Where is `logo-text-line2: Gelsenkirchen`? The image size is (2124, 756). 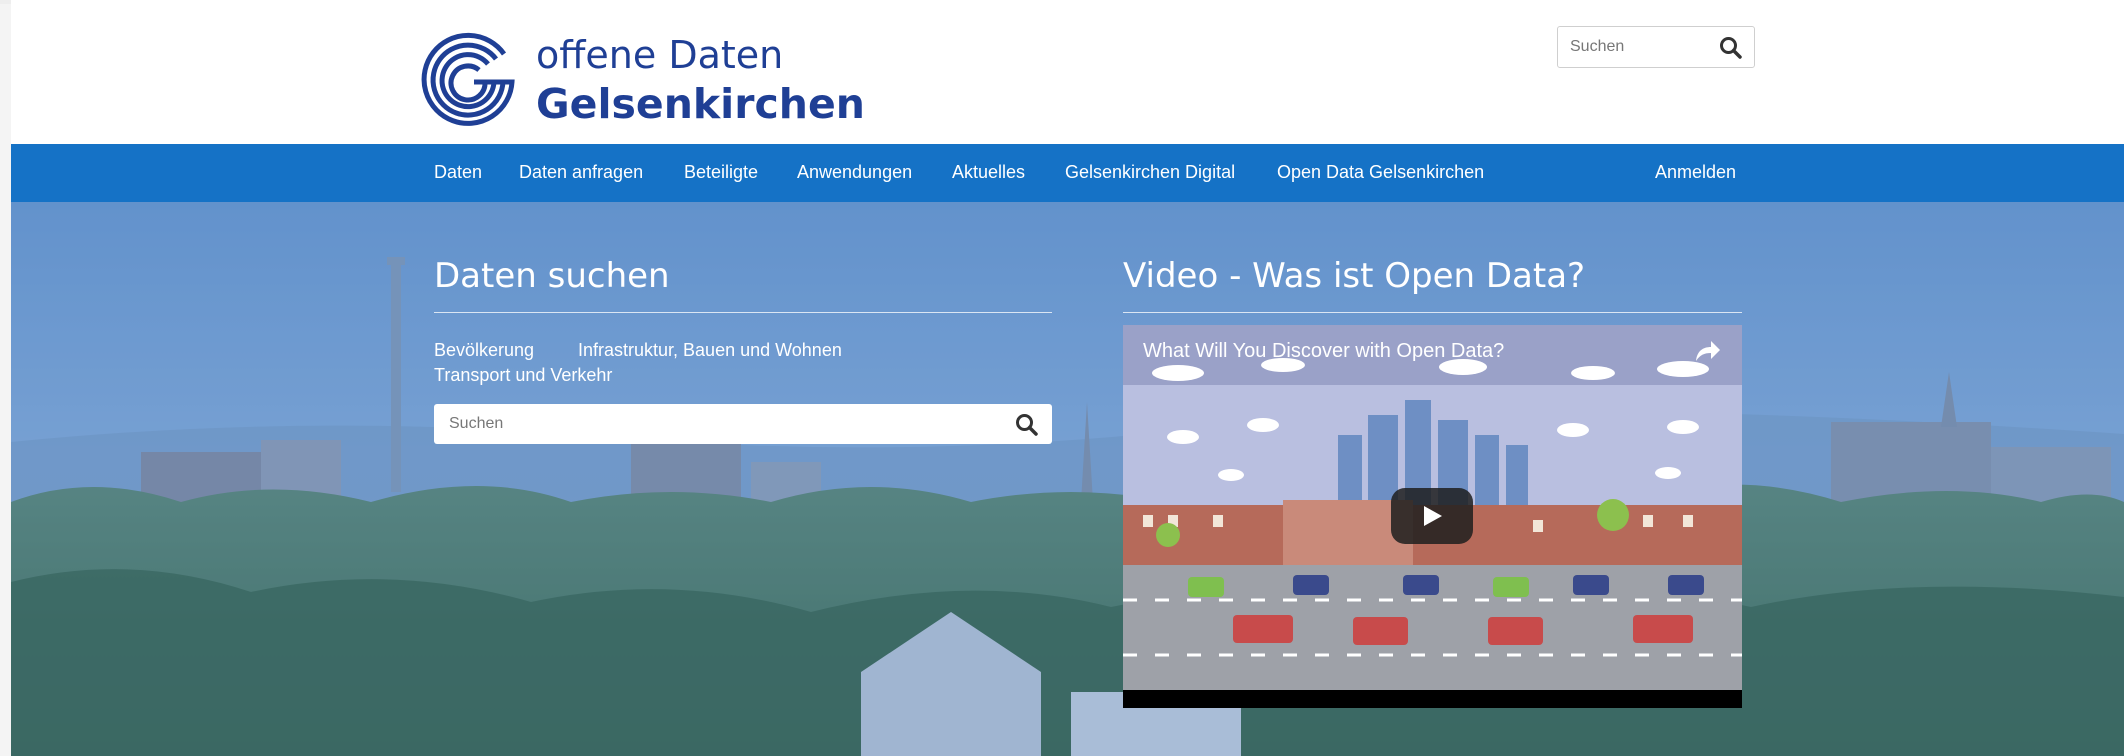 logo-text-line2: Gelsenkirchen is located at coordinates (700, 104).